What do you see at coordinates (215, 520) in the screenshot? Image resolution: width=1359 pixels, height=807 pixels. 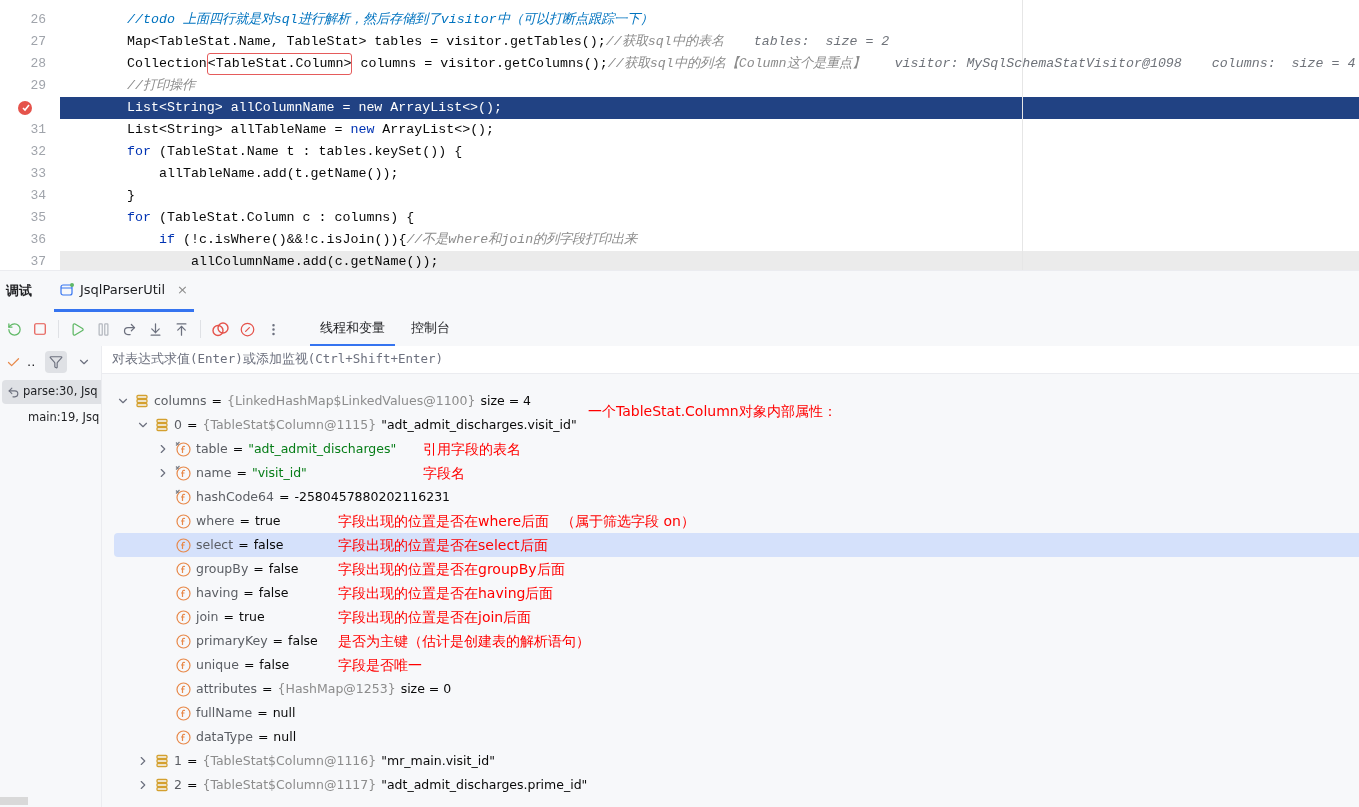 I see `variable-name: where` at bounding box center [215, 520].